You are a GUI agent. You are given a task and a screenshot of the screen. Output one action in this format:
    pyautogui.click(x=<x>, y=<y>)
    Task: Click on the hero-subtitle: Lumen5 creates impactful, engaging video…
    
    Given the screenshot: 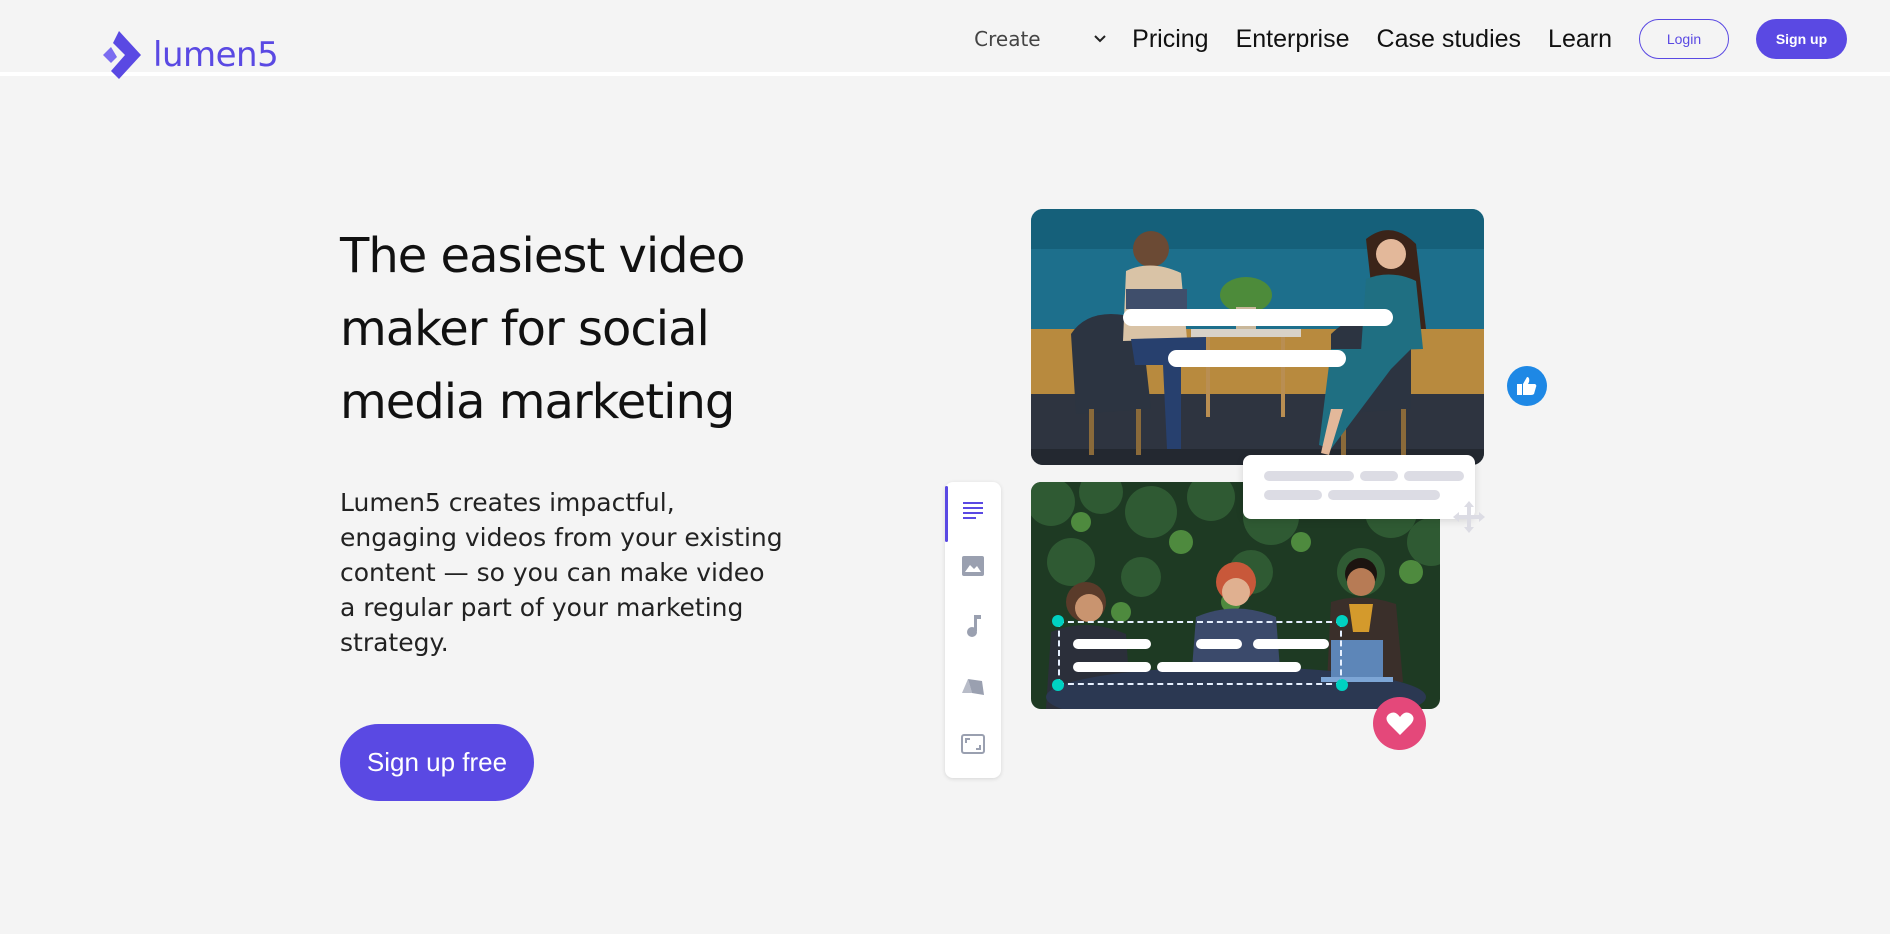 What is the action you would take?
    pyautogui.click(x=561, y=572)
    